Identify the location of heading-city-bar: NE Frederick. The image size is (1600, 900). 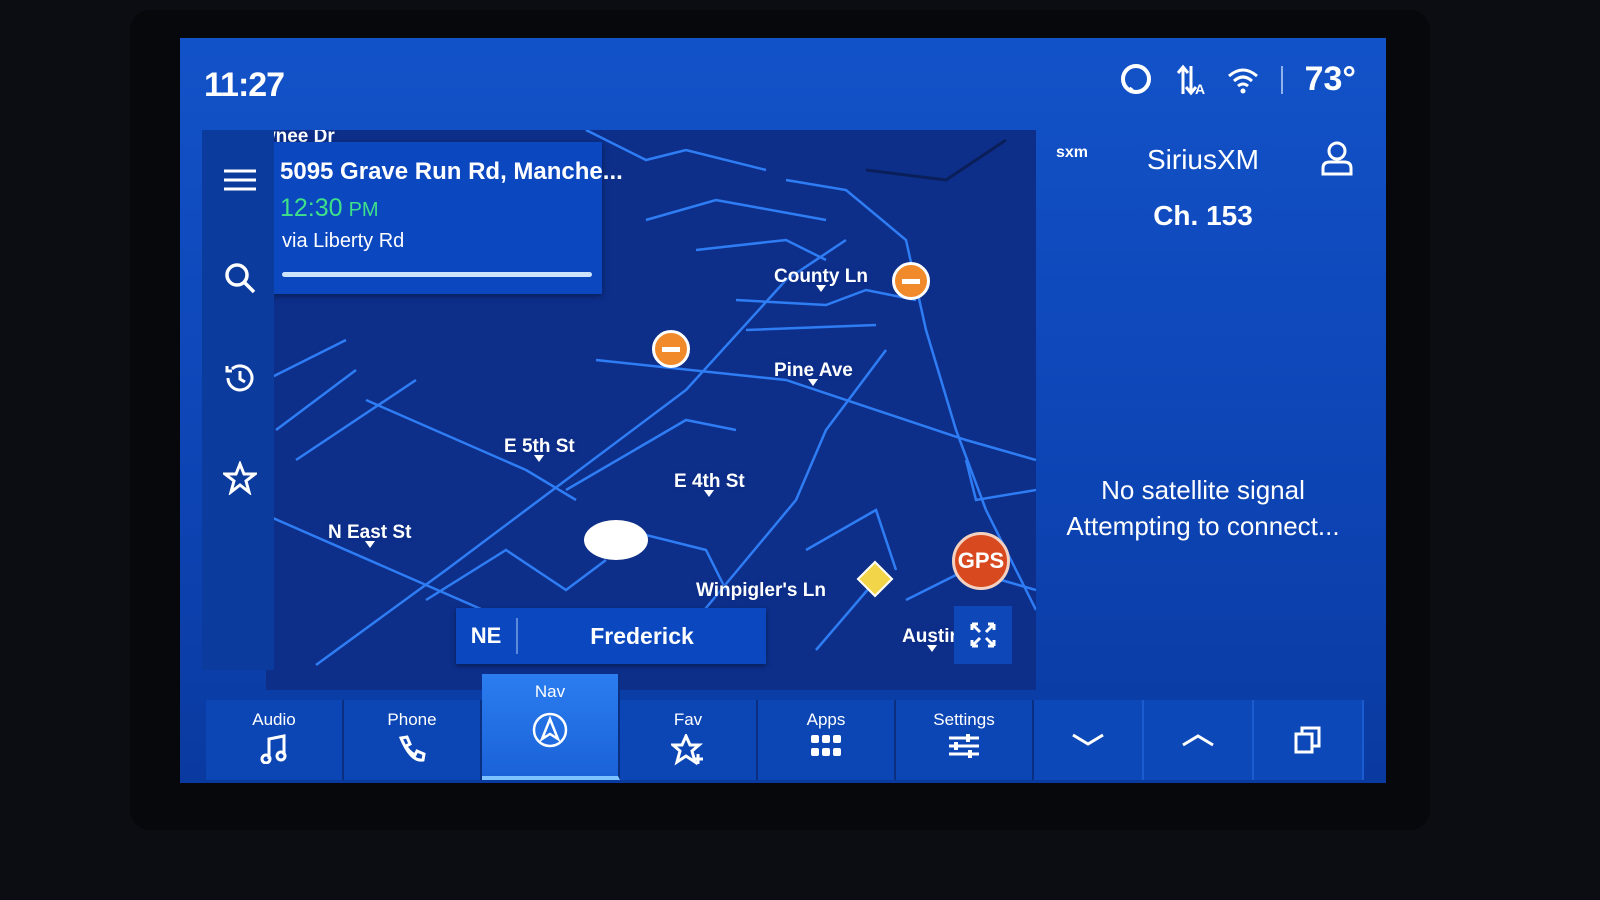
(611, 636).